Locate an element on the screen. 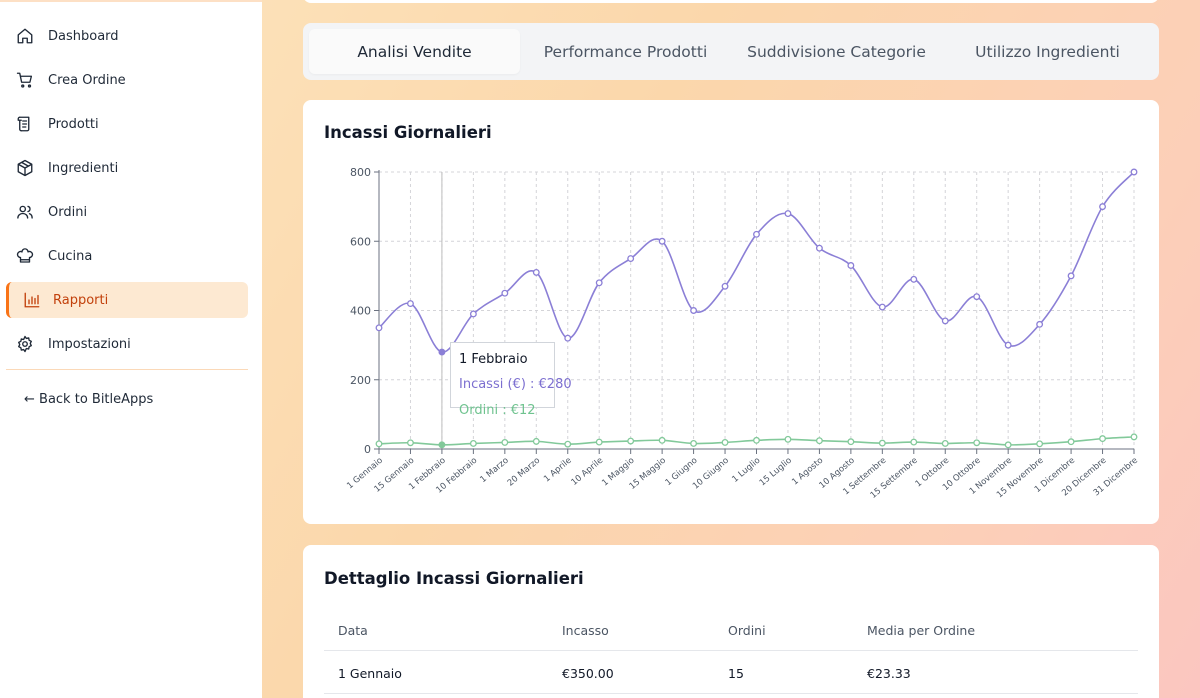 This screenshot has width=1200, height=698. sidebar-item-rapporti: Rapporti is located at coordinates (127, 300).